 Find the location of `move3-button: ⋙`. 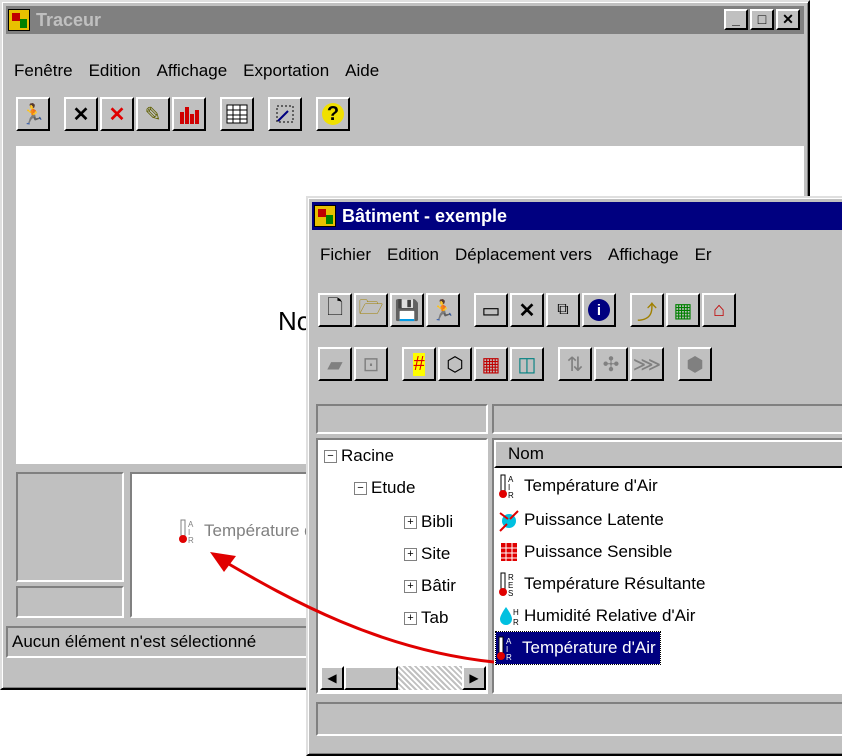

move3-button: ⋙ is located at coordinates (647, 364).